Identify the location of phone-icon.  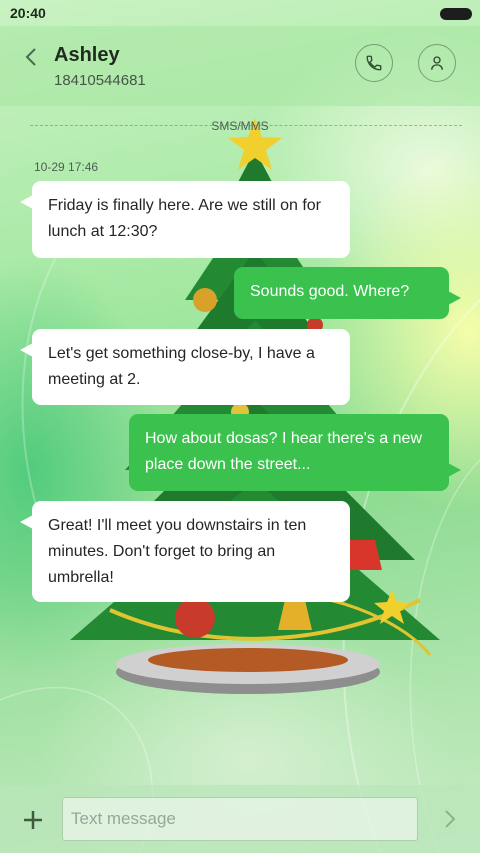
(374, 63).